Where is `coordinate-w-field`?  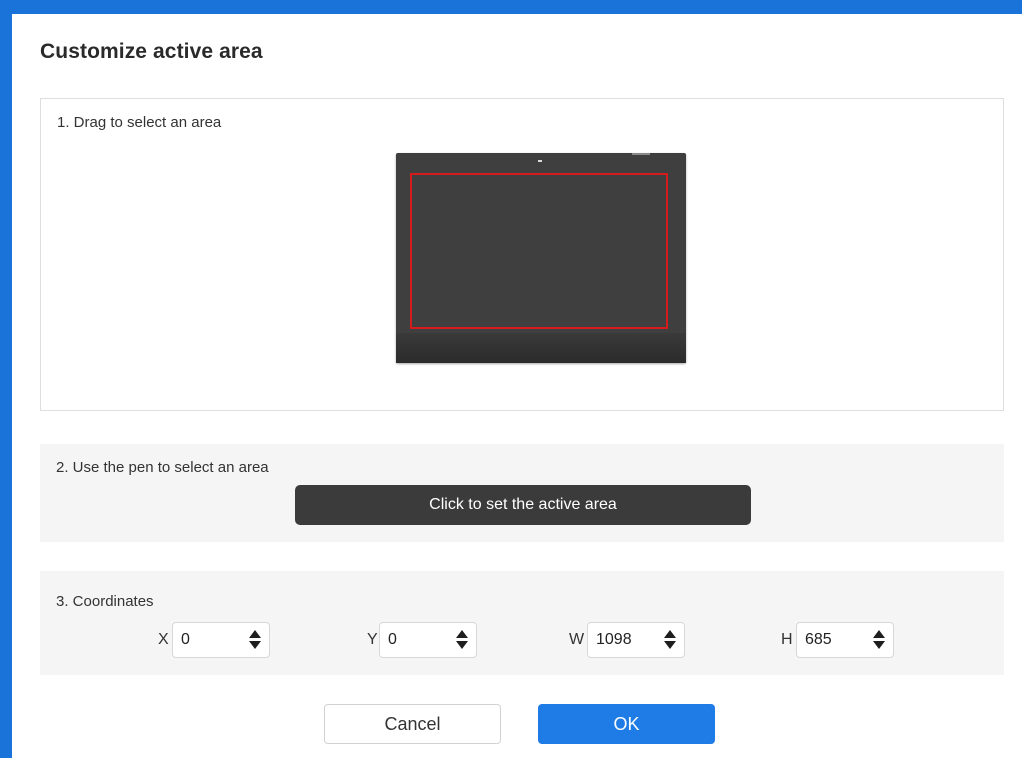 coordinate-w-field is located at coordinates (636, 640).